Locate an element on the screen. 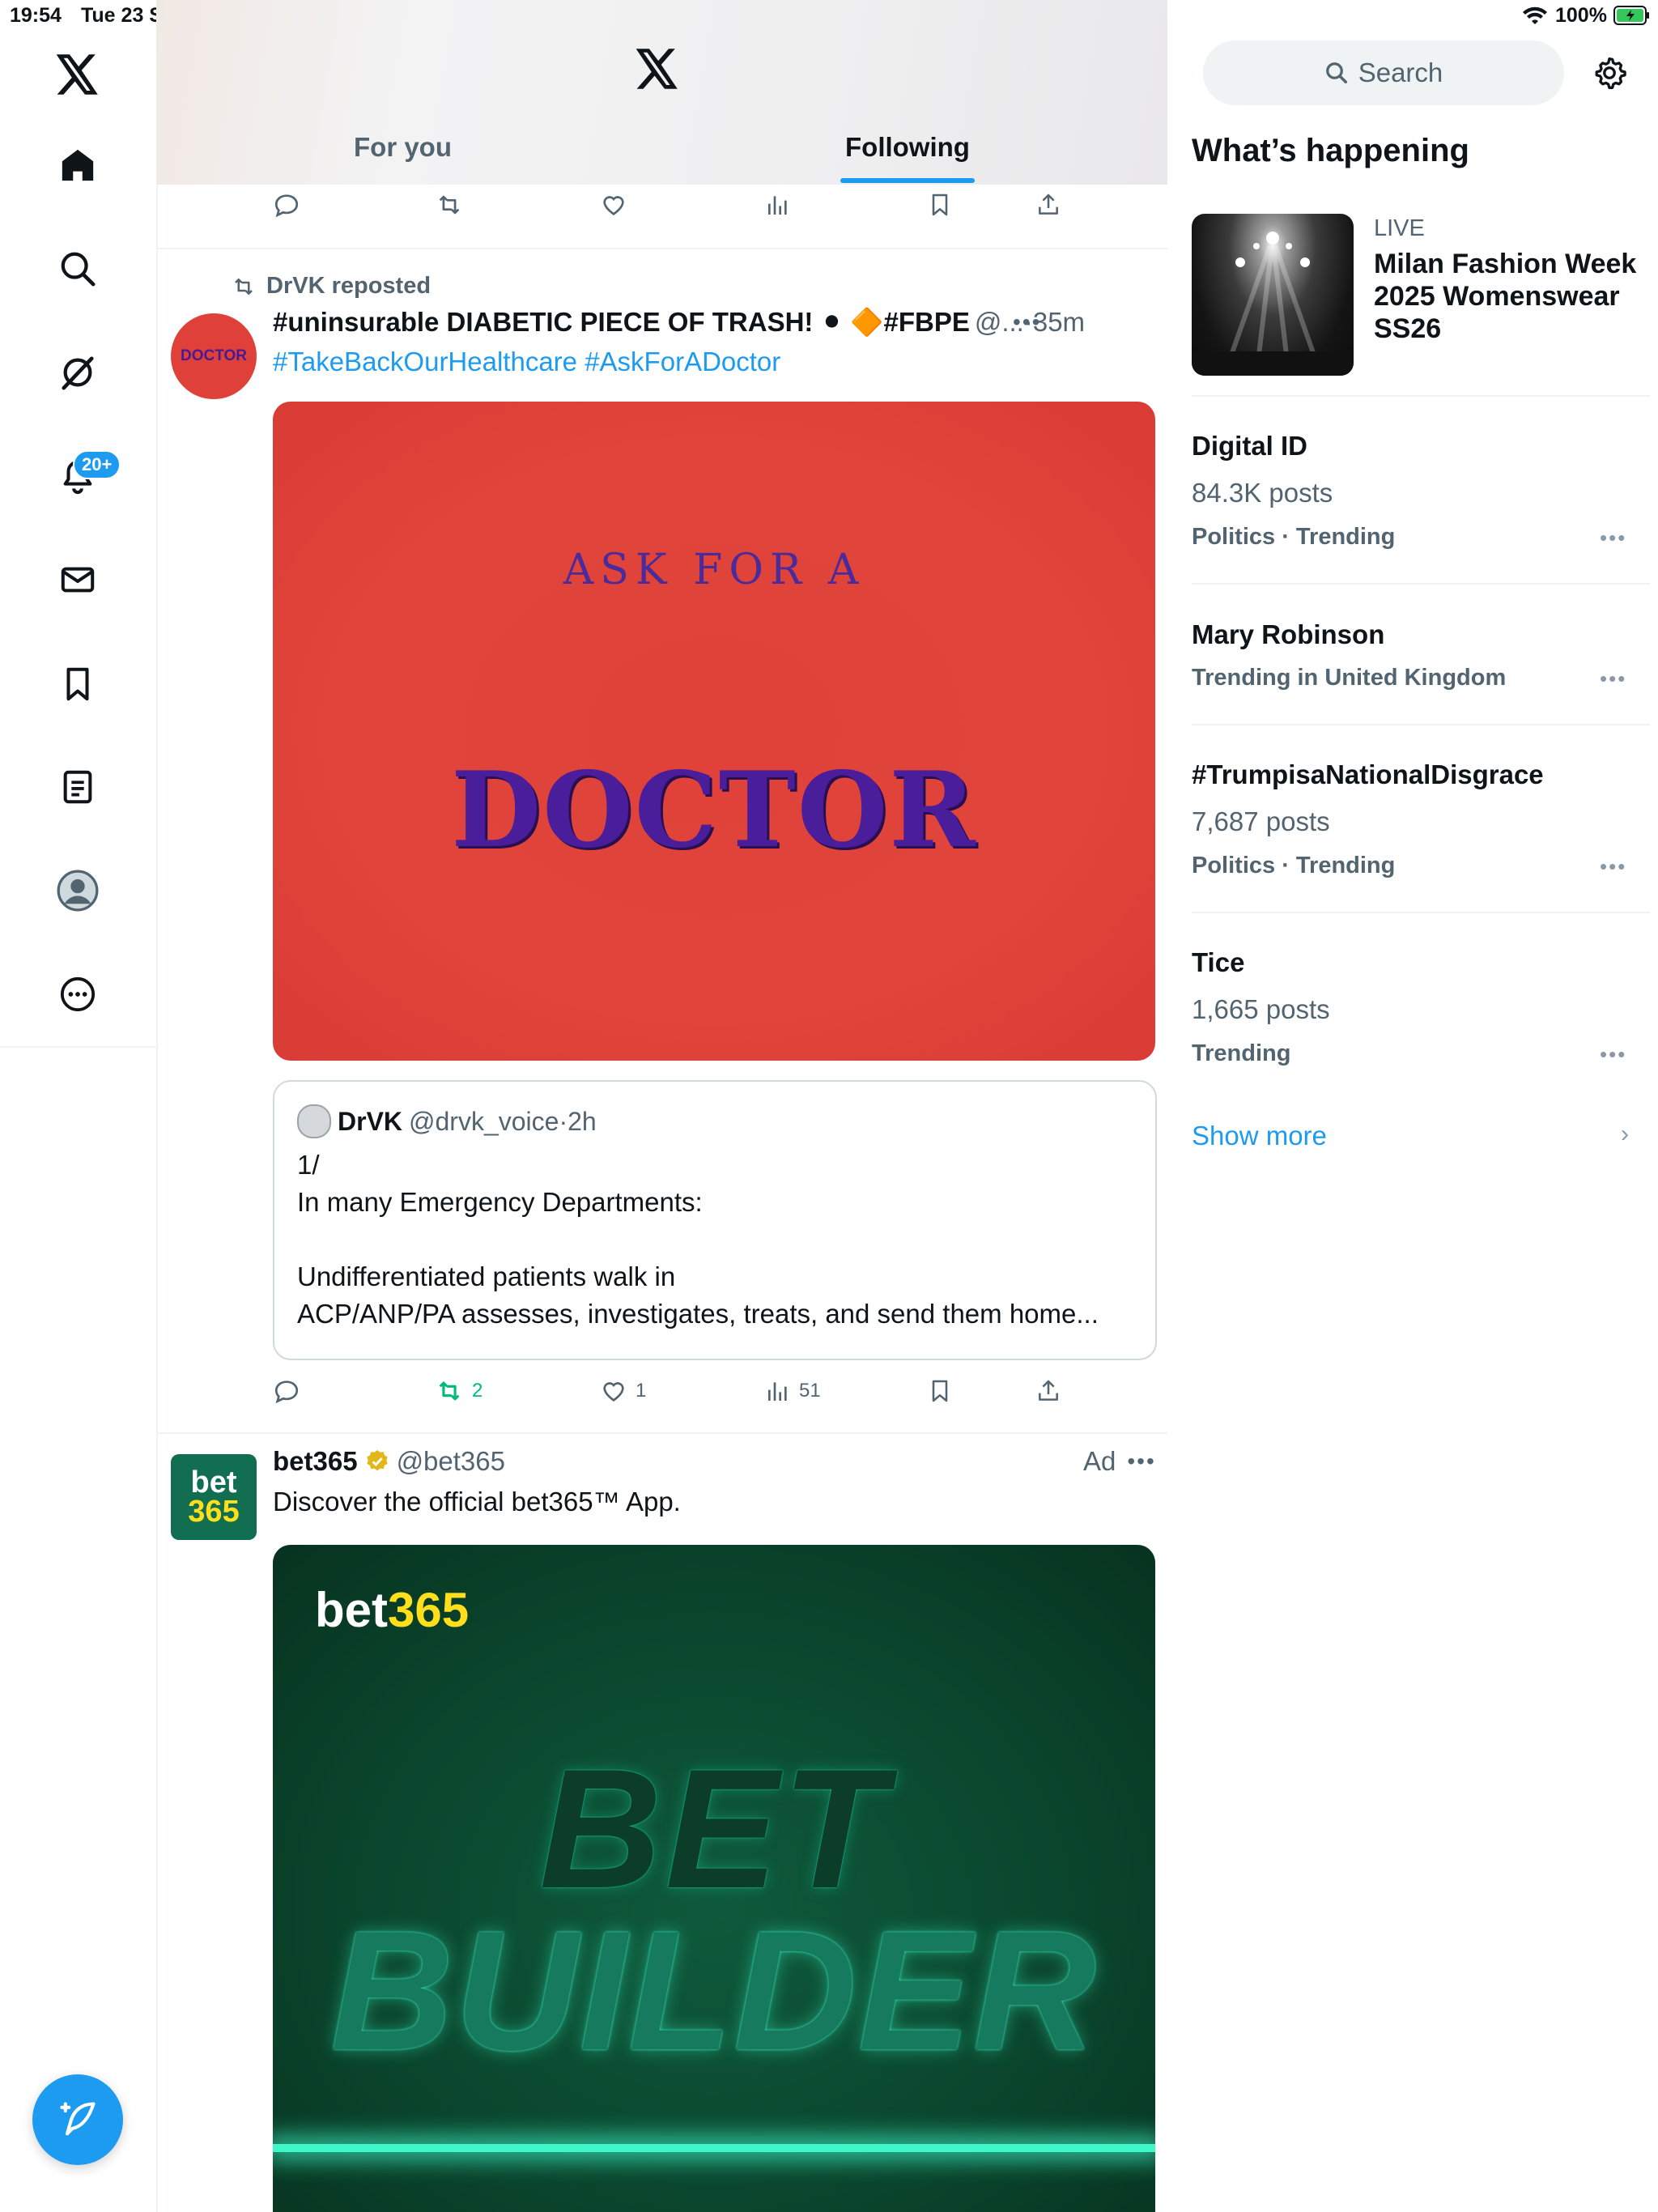  media-text-line2: BUILDER is located at coordinates (714, 1991).